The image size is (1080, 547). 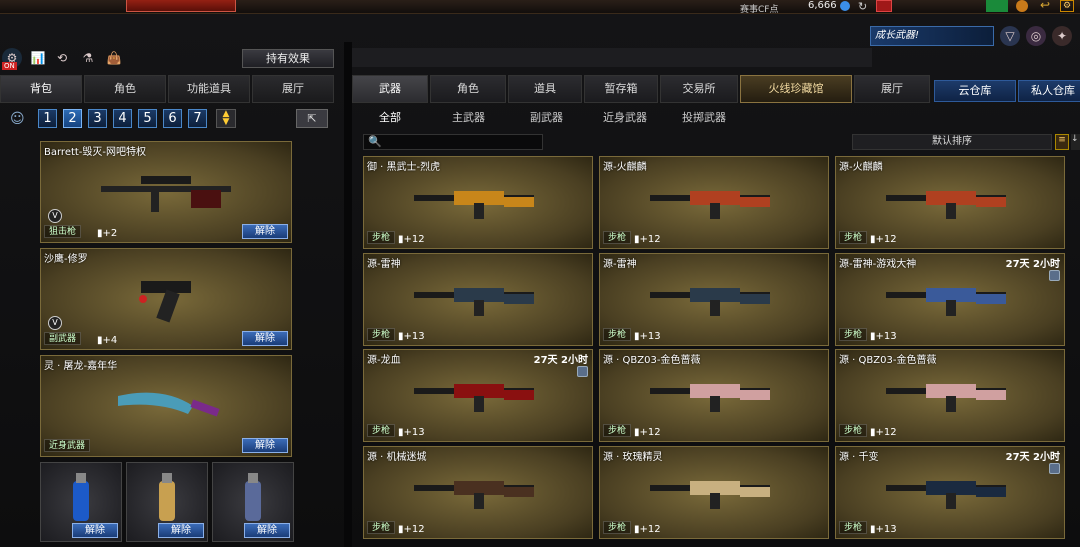 I want to click on weapon-title: 源-雷神, so click(x=384, y=264).